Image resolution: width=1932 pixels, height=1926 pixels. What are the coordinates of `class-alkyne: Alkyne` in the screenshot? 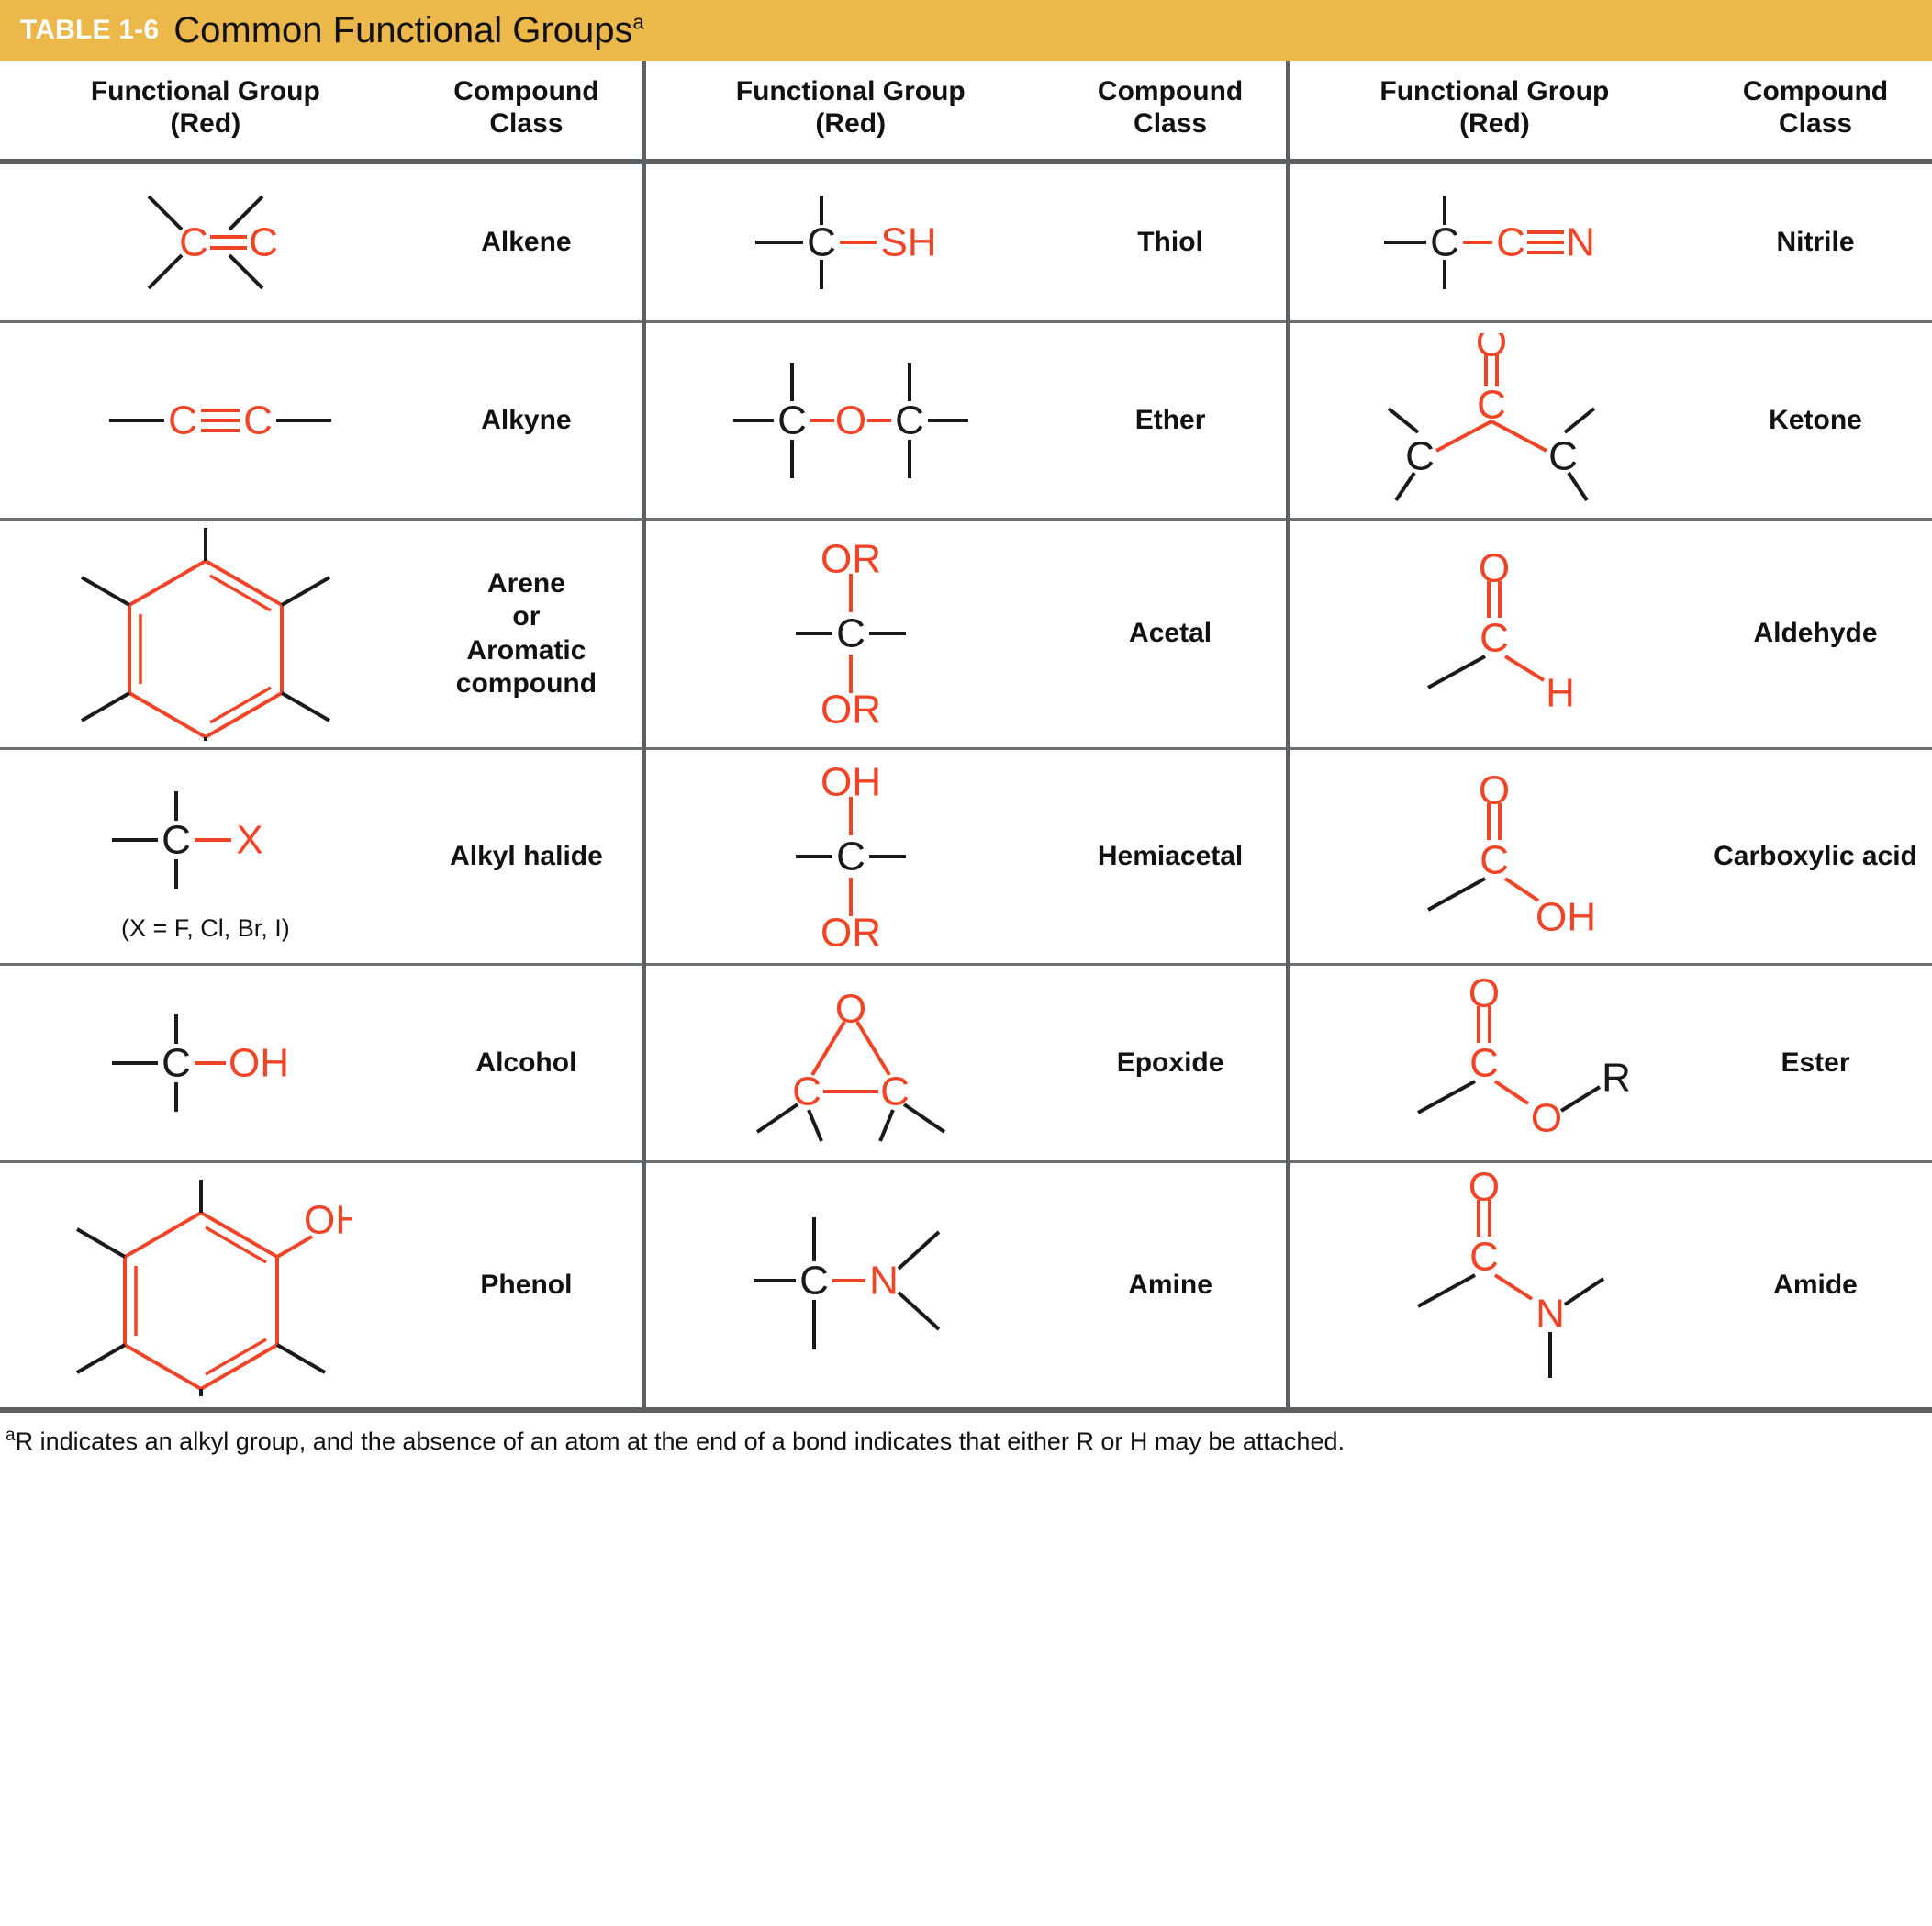 It's located at (527, 421).